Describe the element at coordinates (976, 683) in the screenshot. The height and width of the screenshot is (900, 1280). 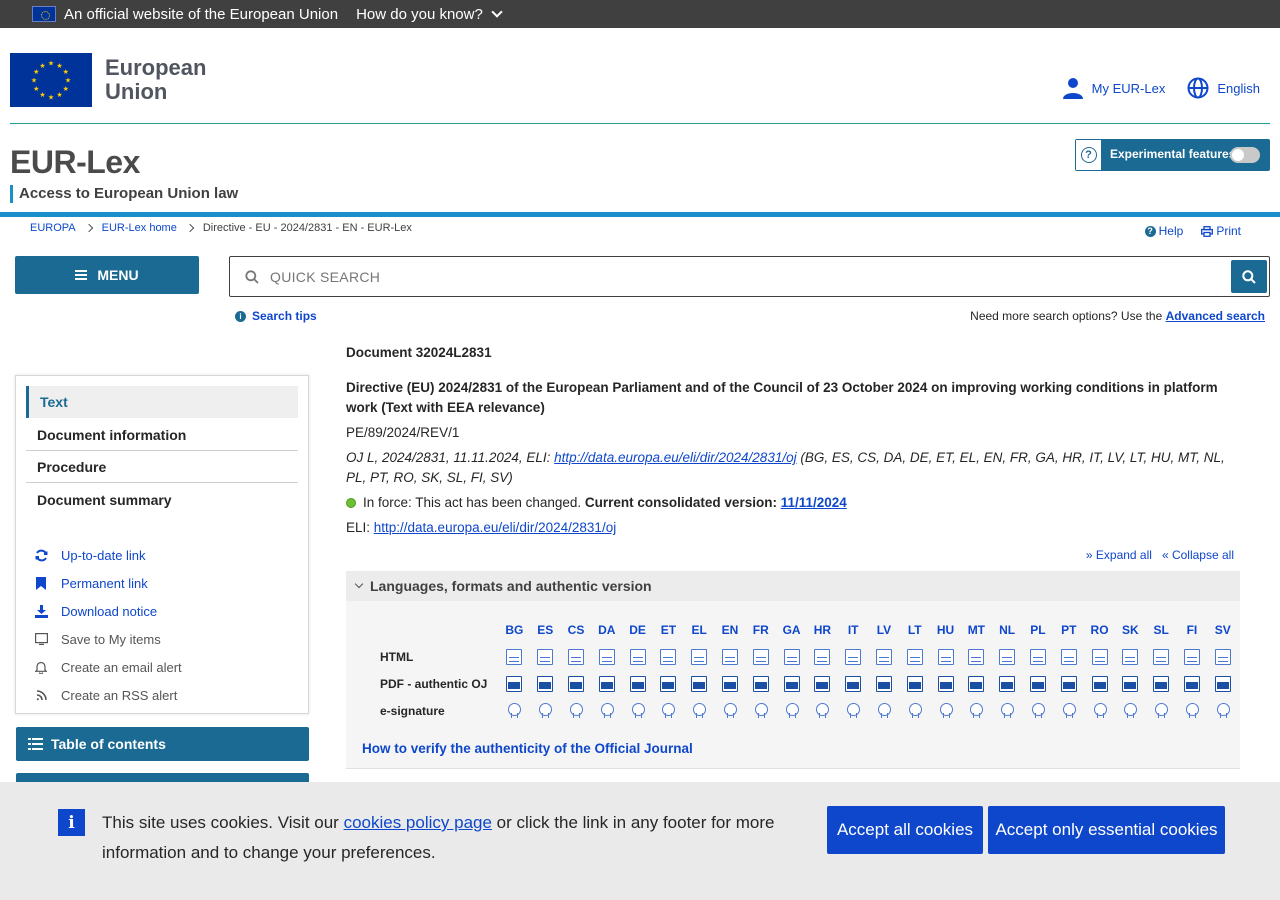
I see `pdf-file-icon-mt` at that location.